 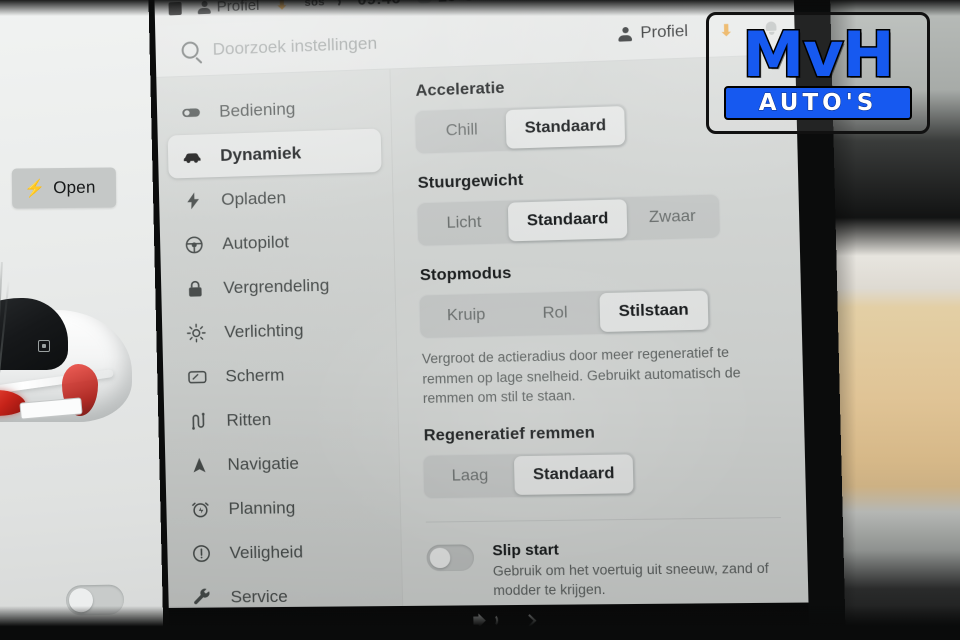 I want to click on watermark-logo: MvH AUTO'S, so click(x=818, y=73).